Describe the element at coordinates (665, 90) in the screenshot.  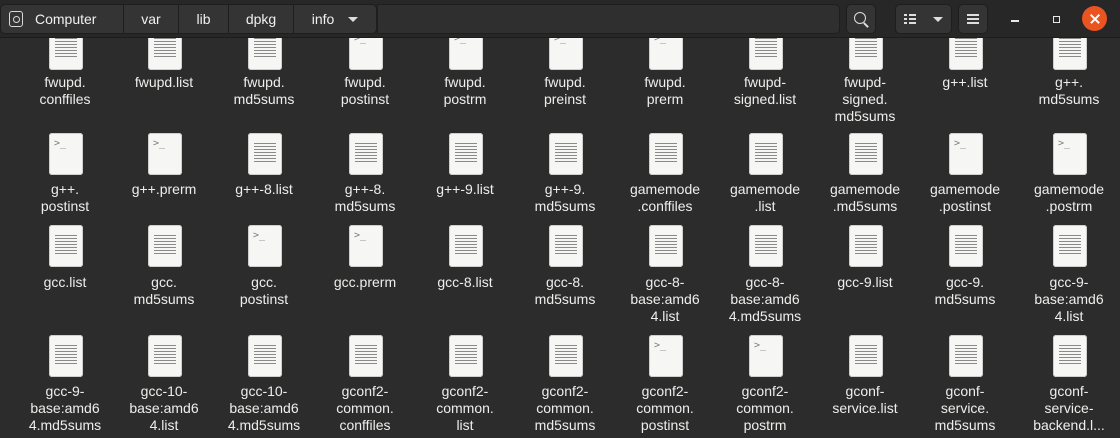
I see `file-name: fwupd. prerm` at that location.